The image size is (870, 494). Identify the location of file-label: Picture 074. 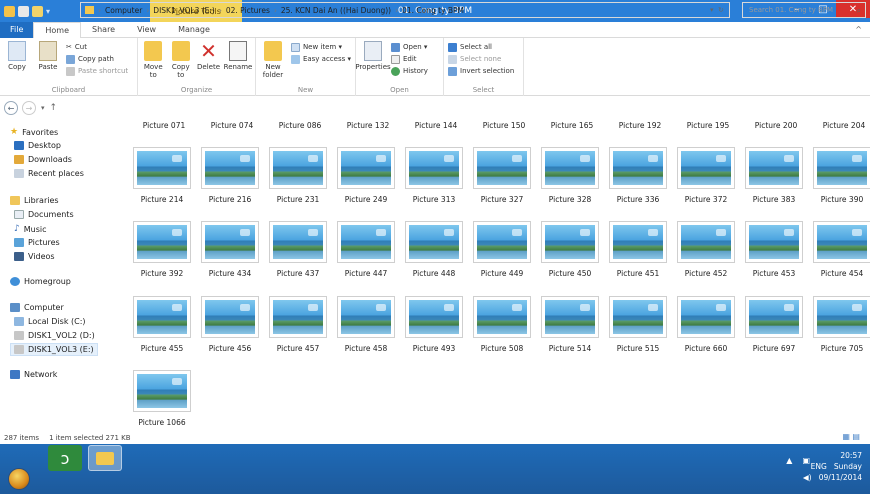
(232, 125).